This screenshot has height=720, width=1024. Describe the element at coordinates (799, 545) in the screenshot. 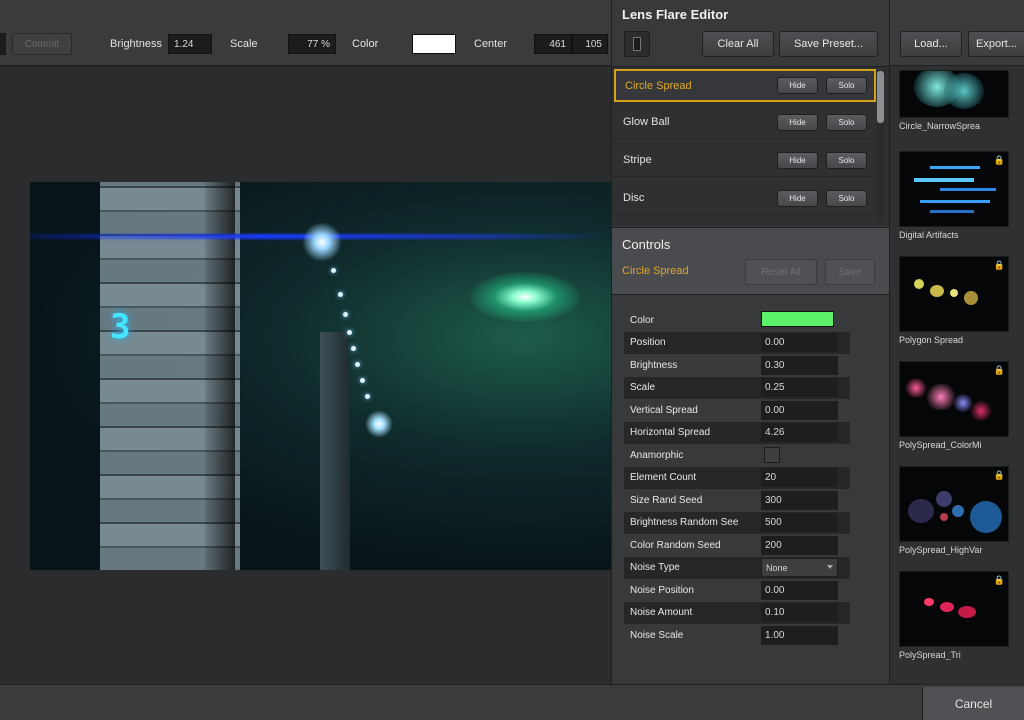

I see `color-random-seed-field: 200` at that location.